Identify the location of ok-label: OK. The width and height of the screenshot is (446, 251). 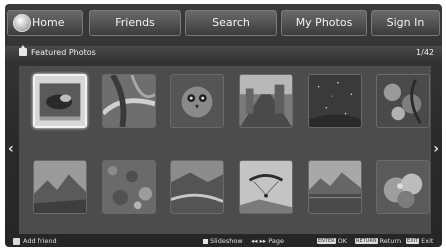
(342, 241).